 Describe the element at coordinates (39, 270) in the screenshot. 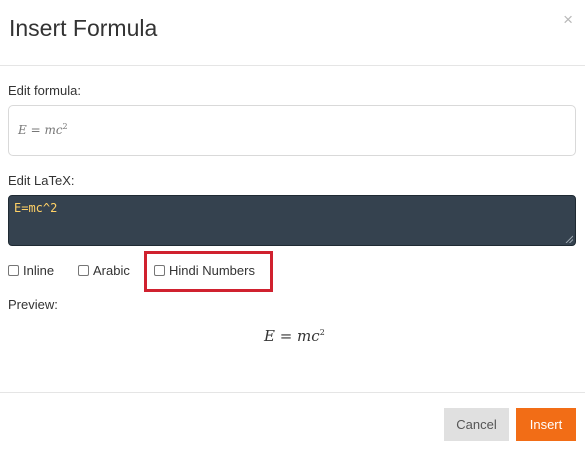

I see `inline-option-label: Inline` at that location.